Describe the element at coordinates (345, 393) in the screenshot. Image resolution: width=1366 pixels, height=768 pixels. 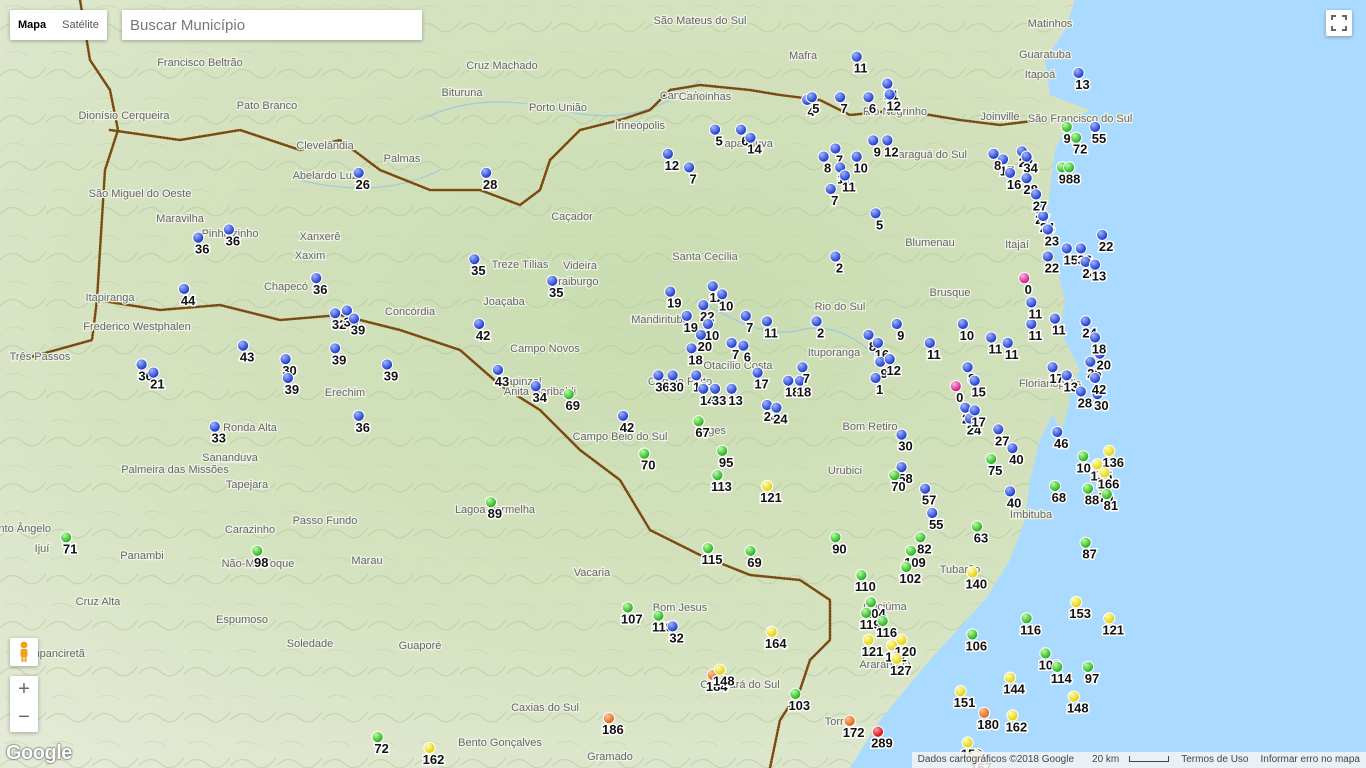
I see `place-label: Erechim` at that location.